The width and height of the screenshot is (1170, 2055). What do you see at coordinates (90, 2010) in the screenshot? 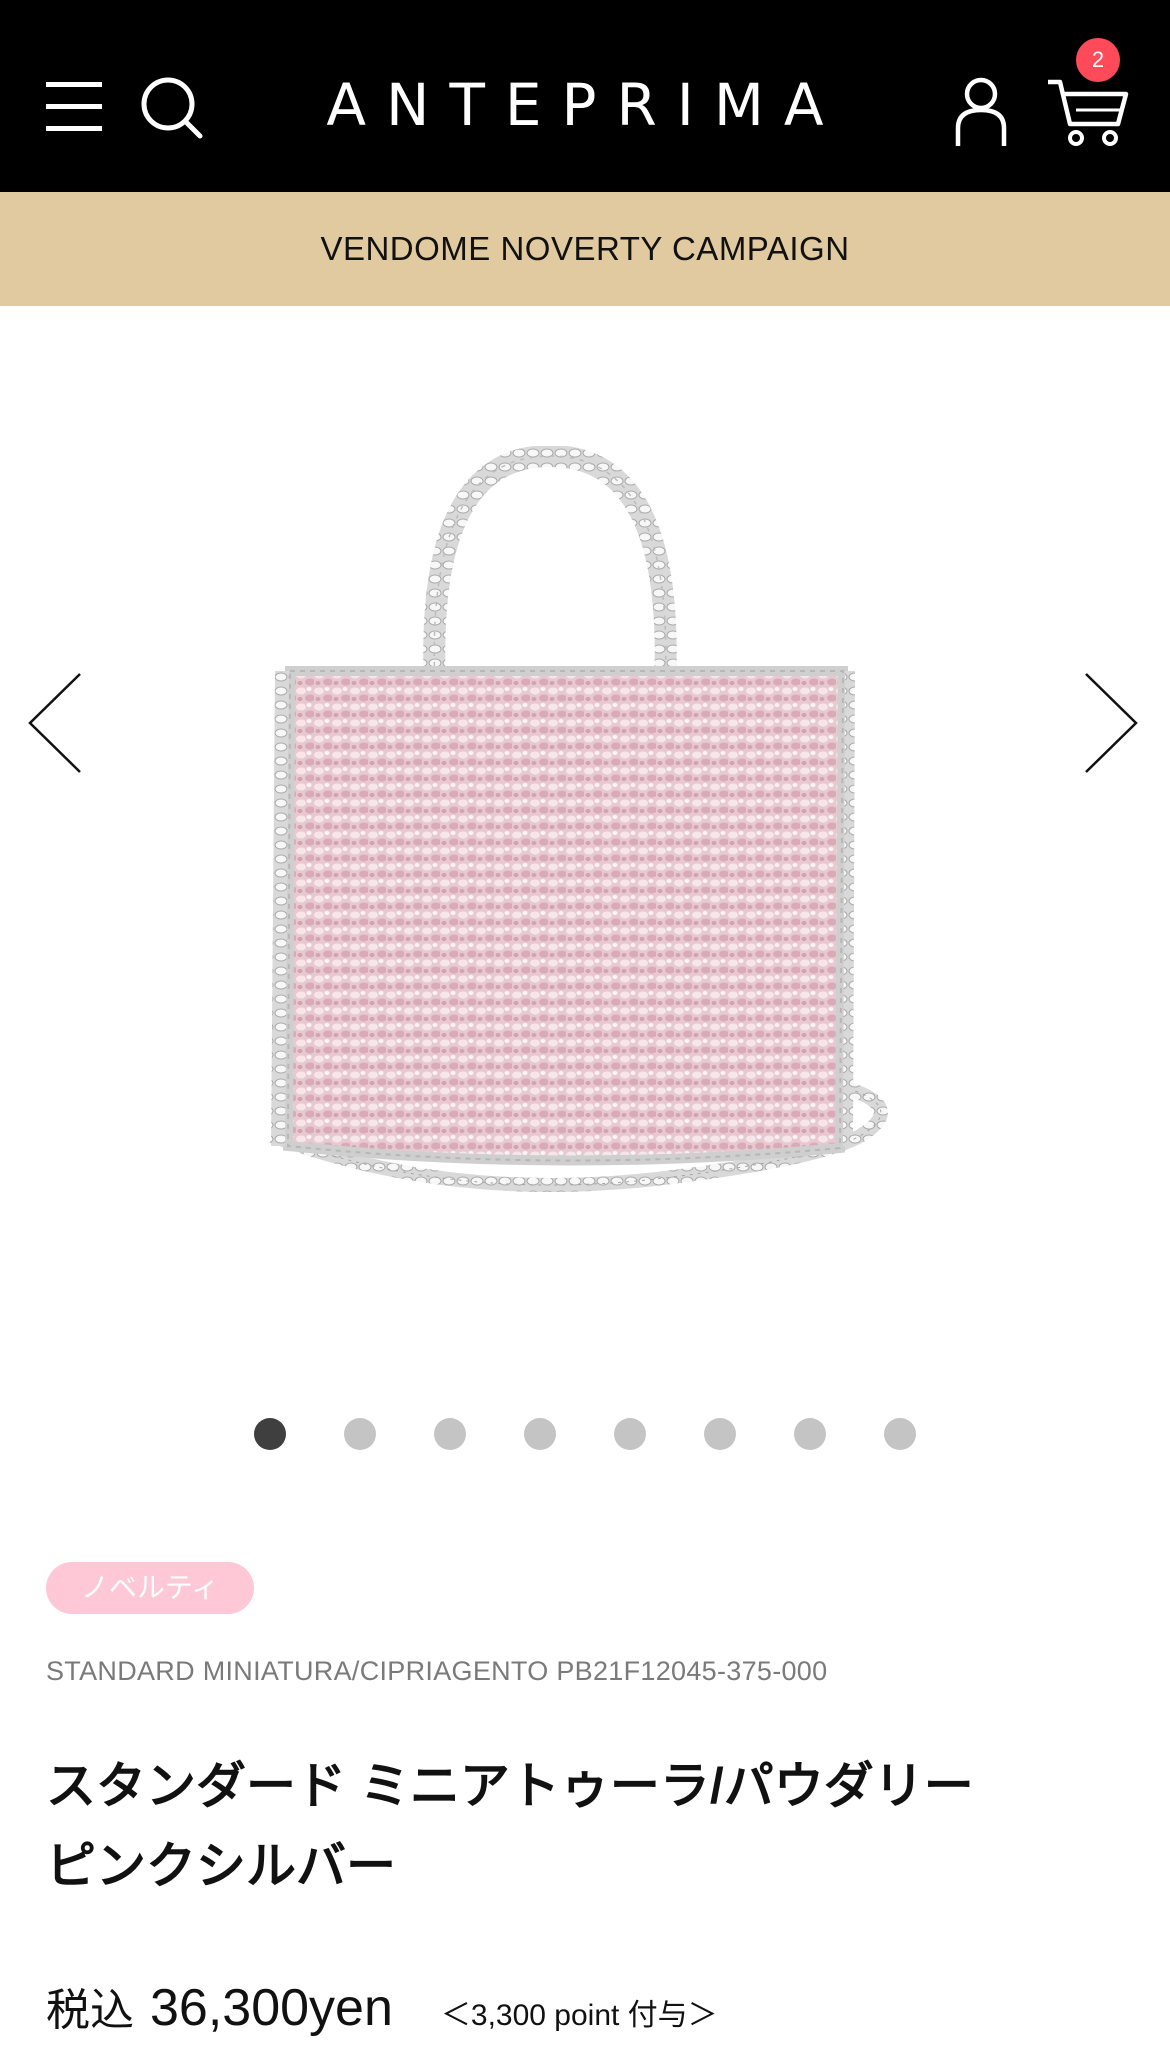
I see `price-label: 税込` at bounding box center [90, 2010].